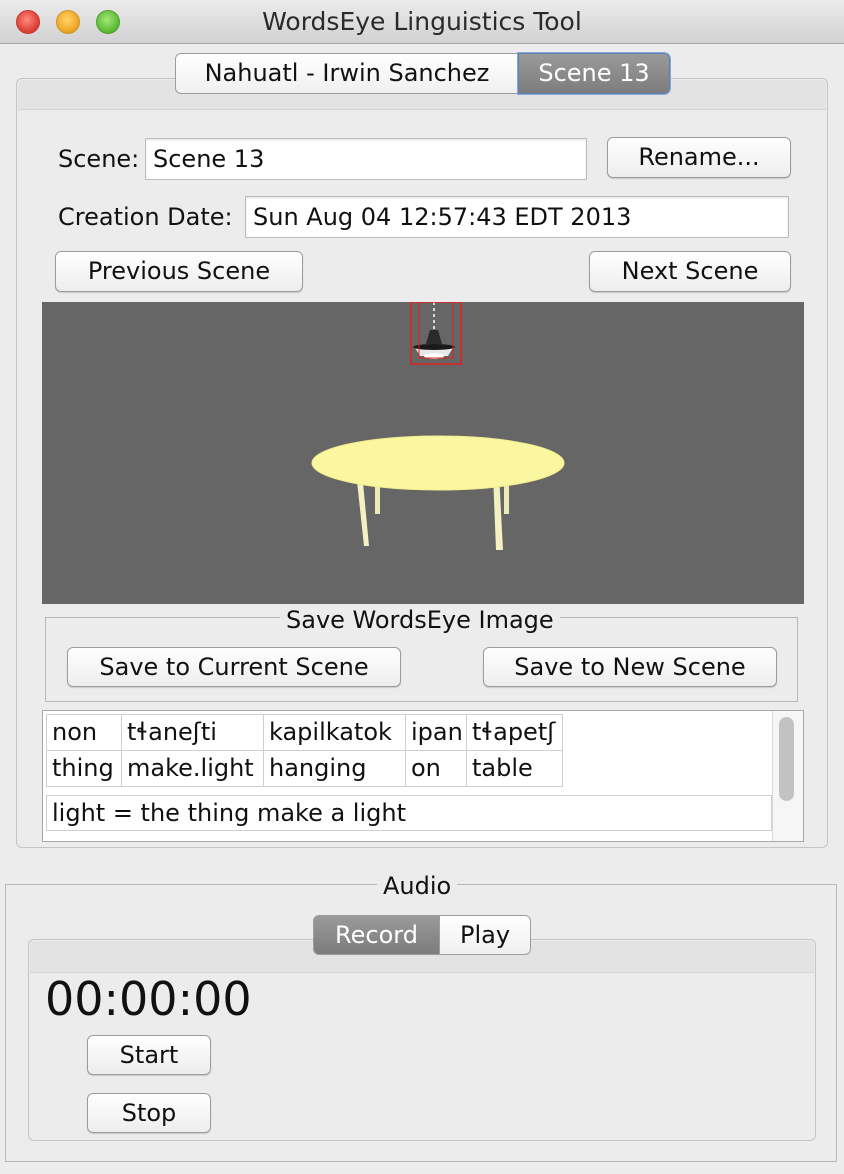 The image size is (844, 1174). What do you see at coordinates (594, 73) in the screenshot?
I see `tab-scene: Scene 13` at bounding box center [594, 73].